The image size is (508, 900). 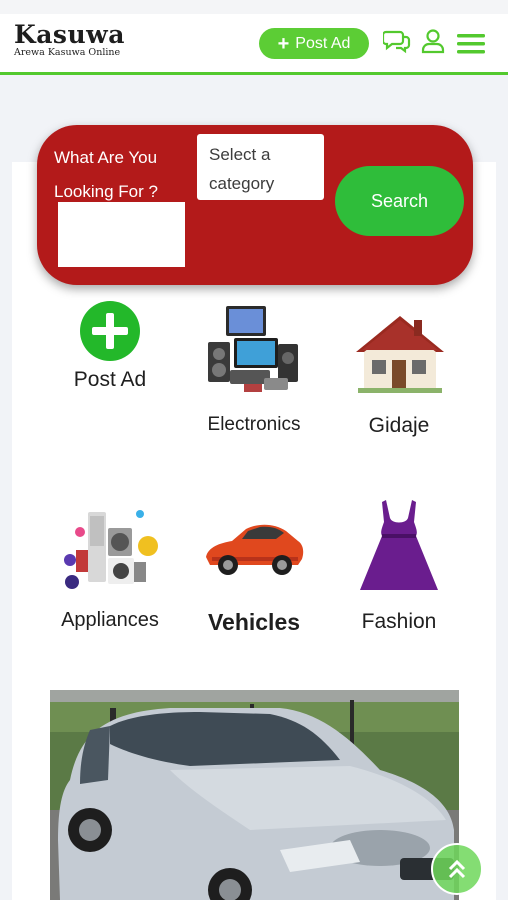 What do you see at coordinates (397, 41) in the screenshot?
I see `chat-icon` at bounding box center [397, 41].